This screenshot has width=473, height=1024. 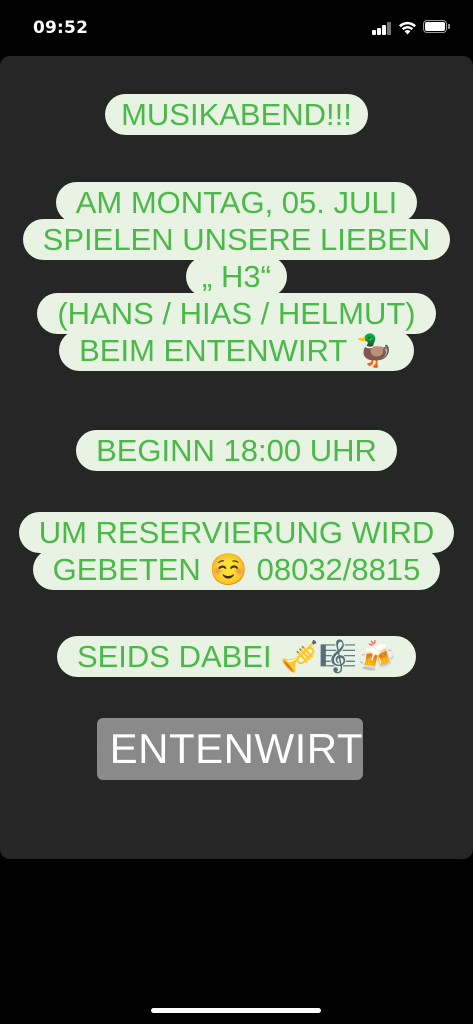 I want to click on home-indicator, so click(x=236, y=1010).